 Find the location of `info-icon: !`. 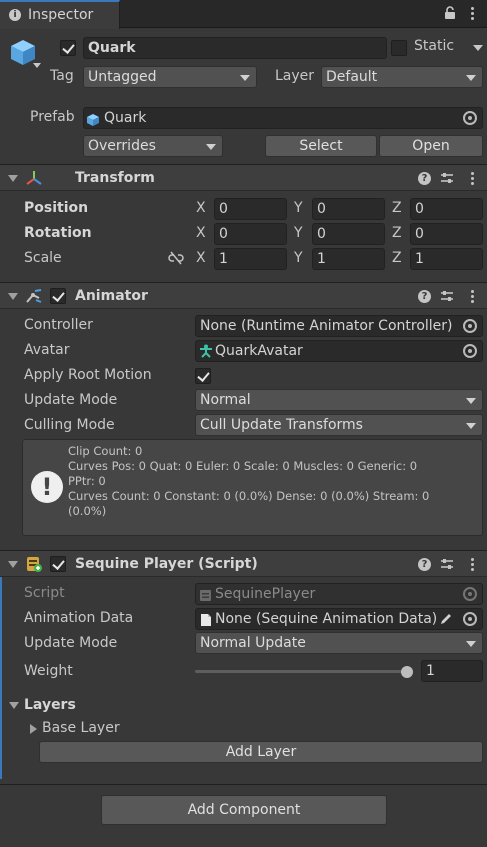

info-icon: ! is located at coordinates (47, 487).